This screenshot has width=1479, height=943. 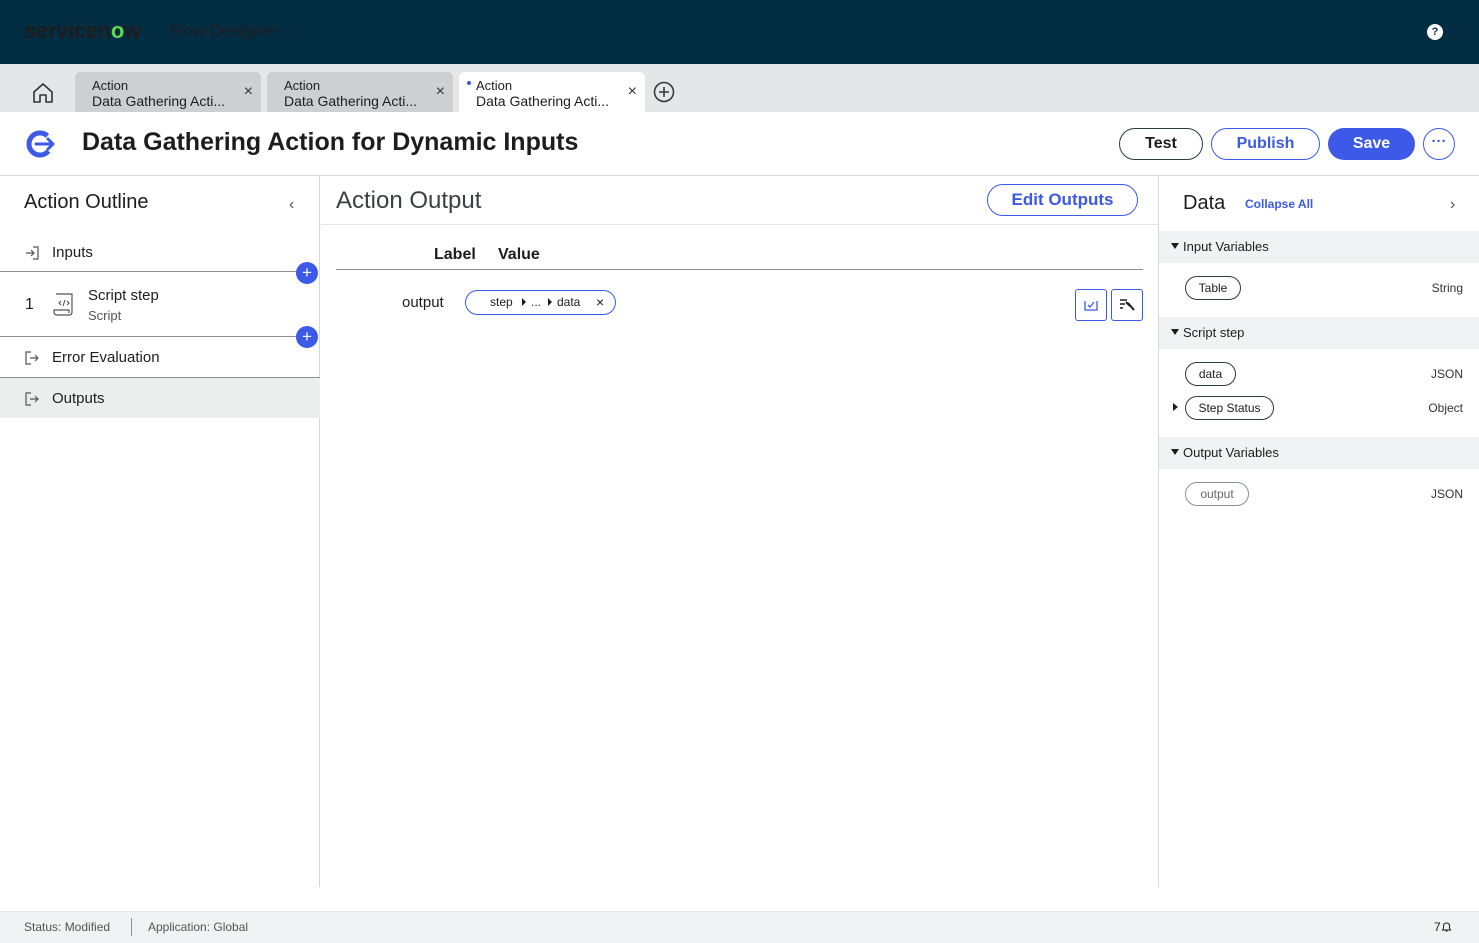 What do you see at coordinates (1229, 408) in the screenshot?
I see `data-pill-step-status: Step Status` at bounding box center [1229, 408].